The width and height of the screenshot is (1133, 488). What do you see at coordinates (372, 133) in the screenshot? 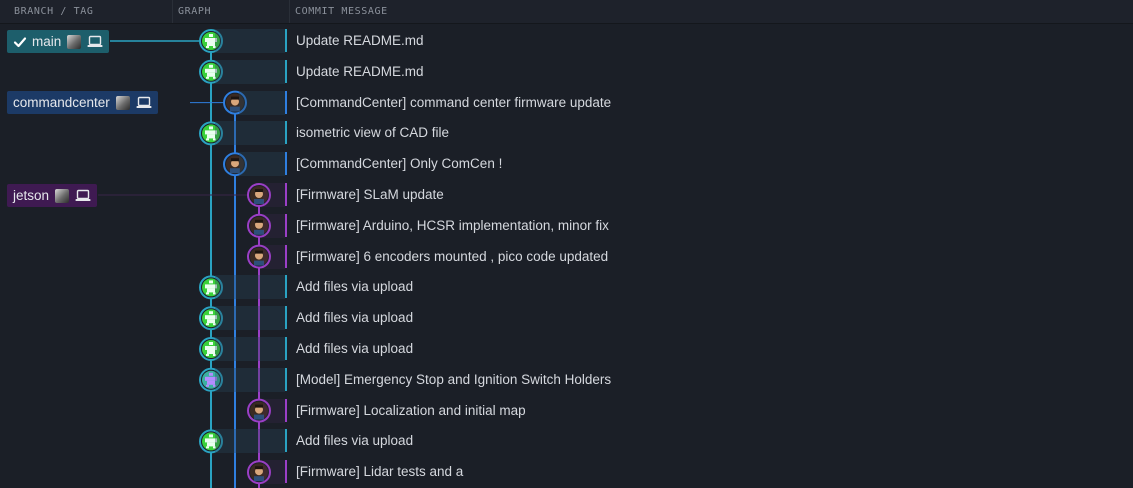
I see `commit-message: isometric view of CAD file` at bounding box center [372, 133].